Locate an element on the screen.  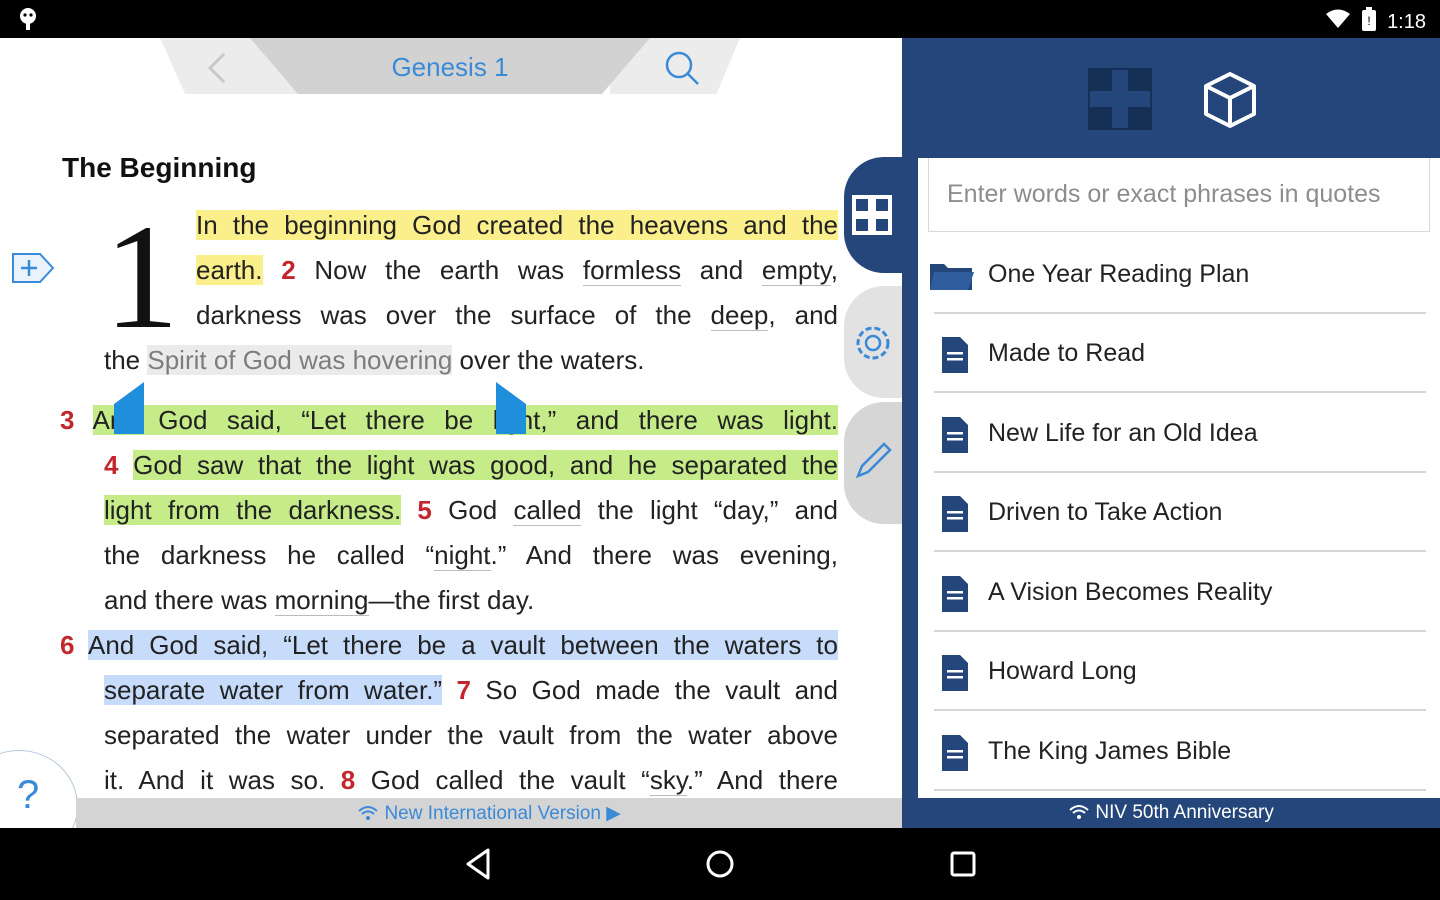
chapter-title: Genesis 1 is located at coordinates (450, 67).